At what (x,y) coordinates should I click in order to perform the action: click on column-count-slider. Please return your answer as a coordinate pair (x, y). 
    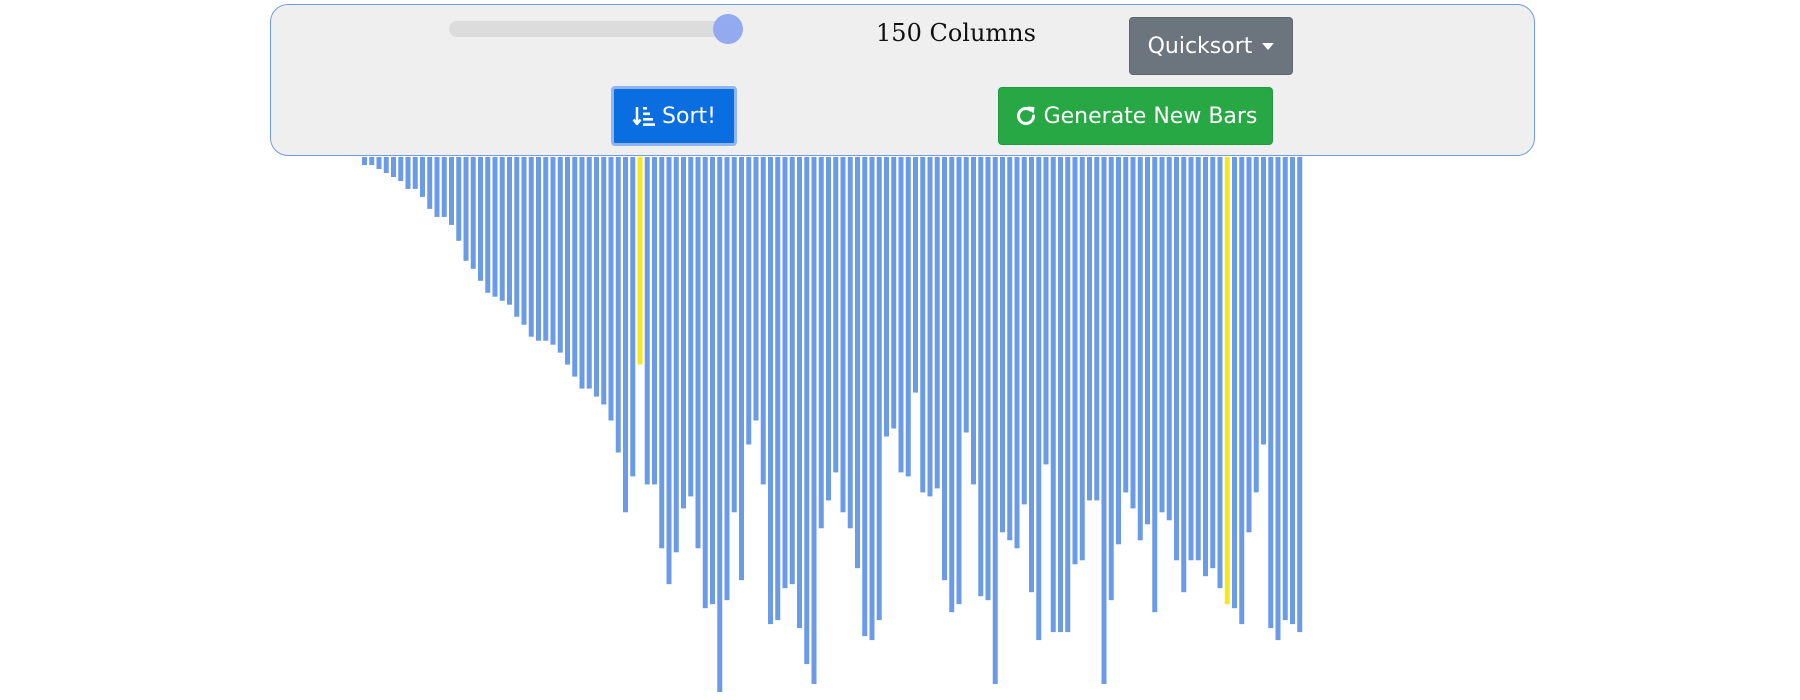
    Looking at the image, I should click on (591, 29).